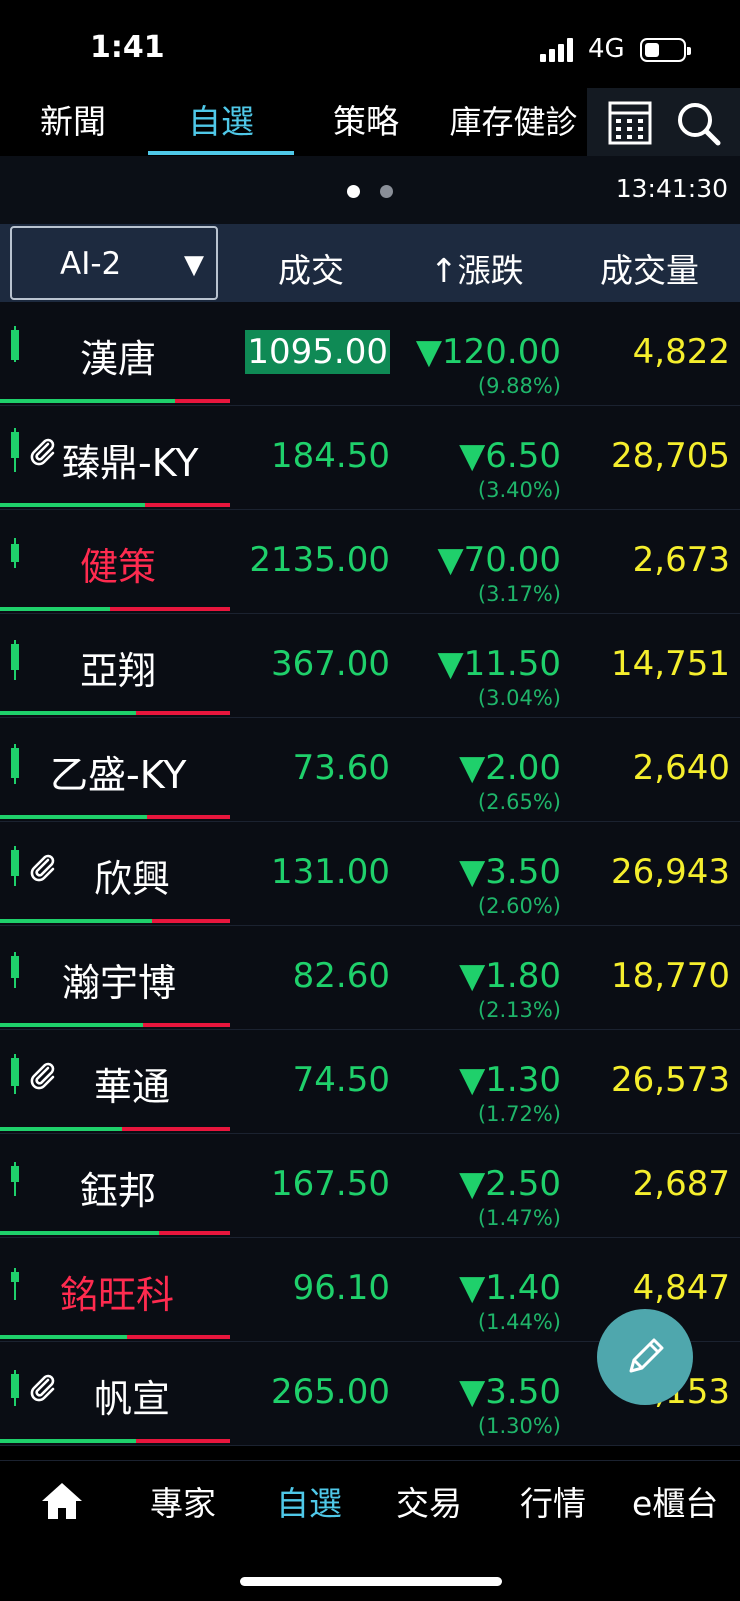 The width and height of the screenshot is (740, 1601). Describe the element at coordinates (606, 49) in the screenshot. I see `network-type: 4G` at that location.